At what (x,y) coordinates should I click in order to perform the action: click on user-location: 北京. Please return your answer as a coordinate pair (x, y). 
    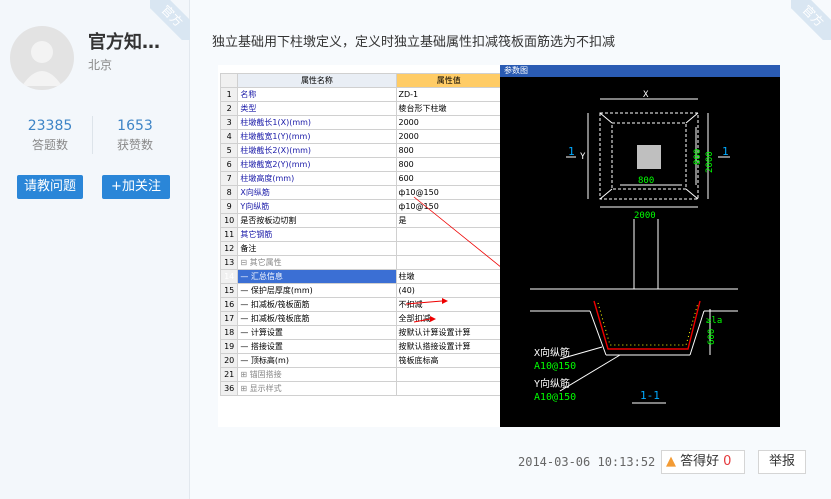
    Looking at the image, I should click on (100, 65).